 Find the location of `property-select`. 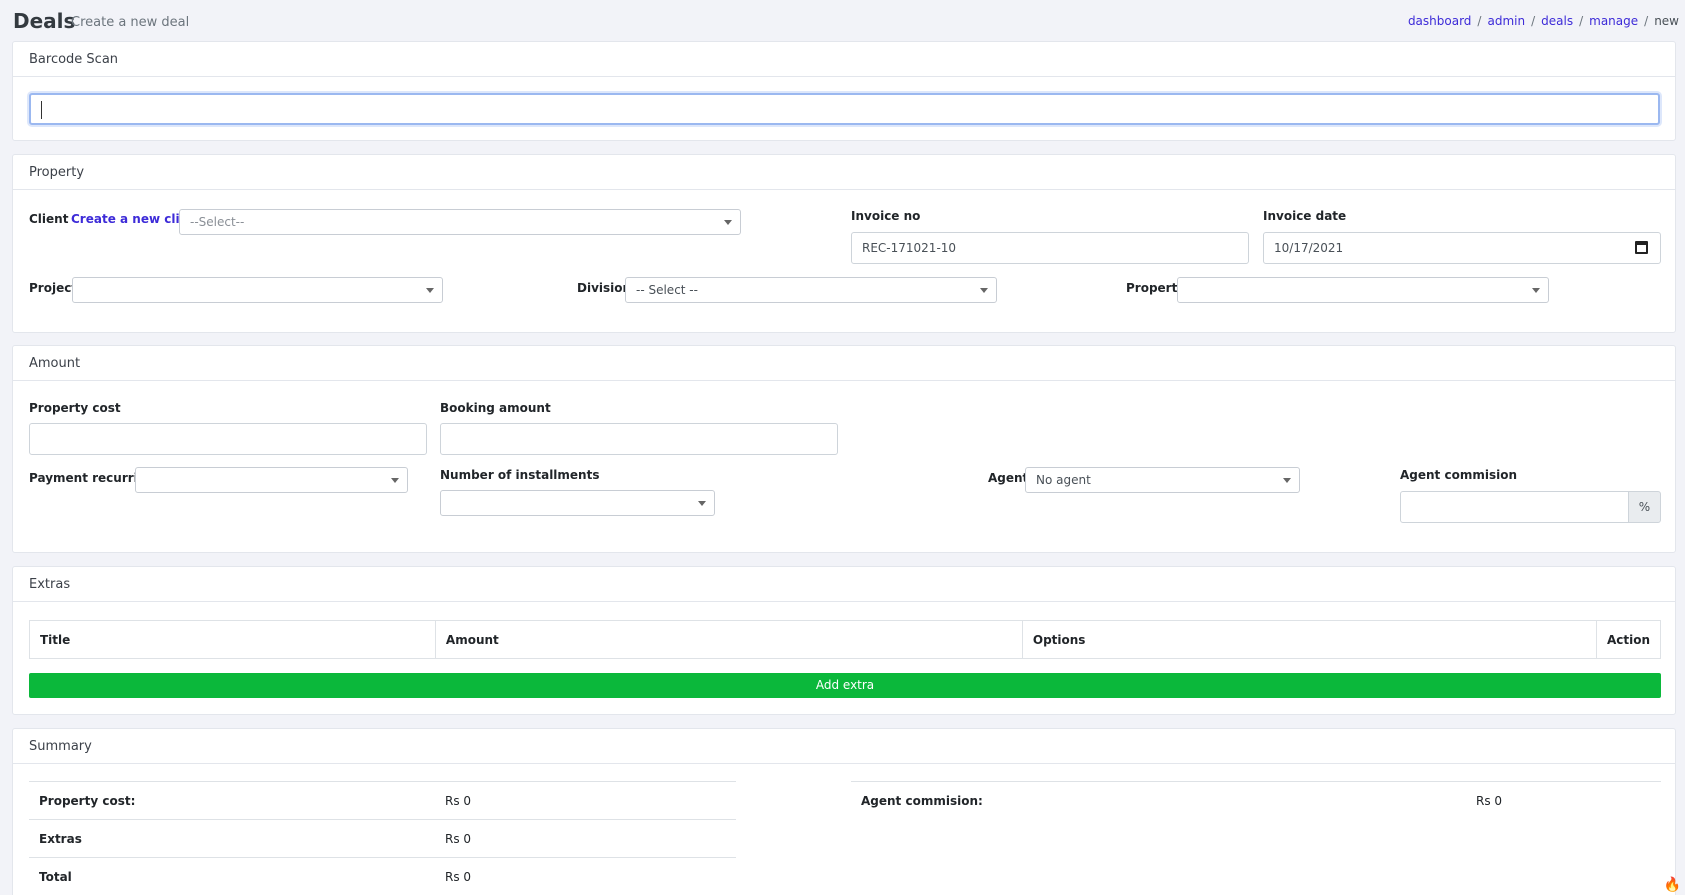

property-select is located at coordinates (1363, 290).